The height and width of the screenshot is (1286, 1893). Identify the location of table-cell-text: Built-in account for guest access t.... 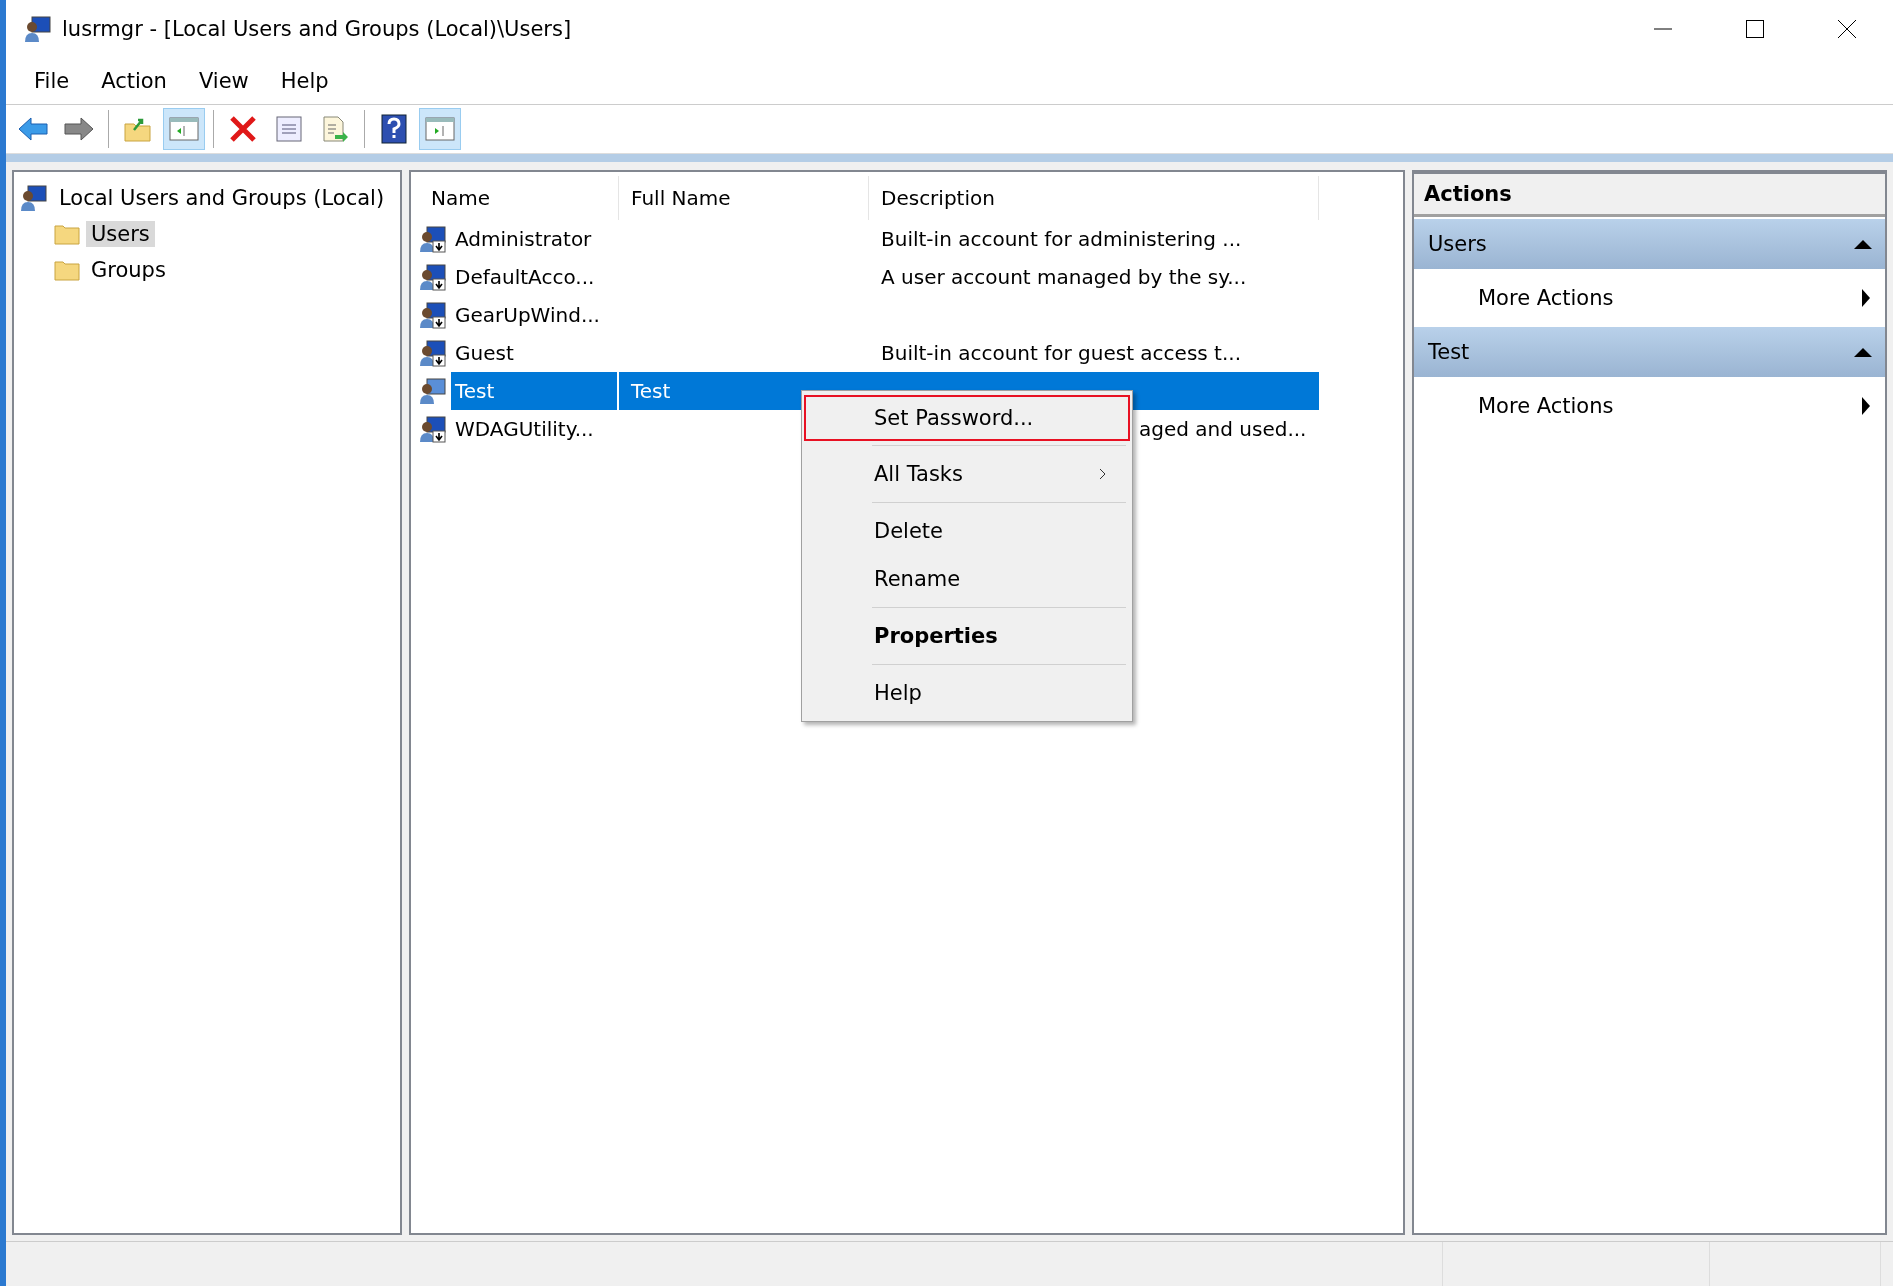
(1061, 353).